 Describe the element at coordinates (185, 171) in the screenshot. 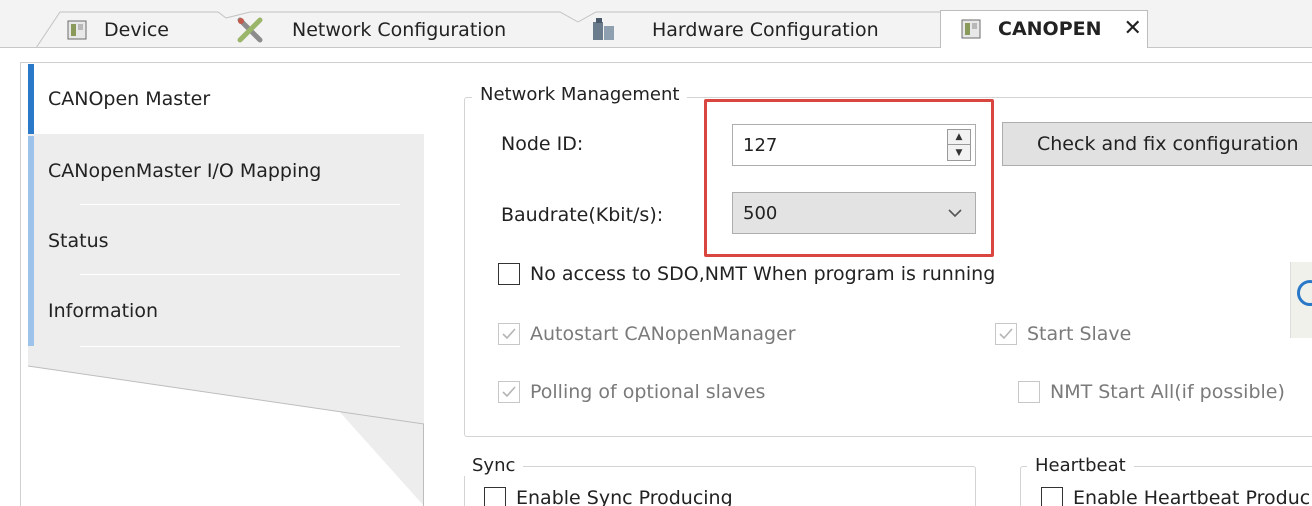

I see `sidebar-item-label: CANopenMaster I/O Mapping` at that location.